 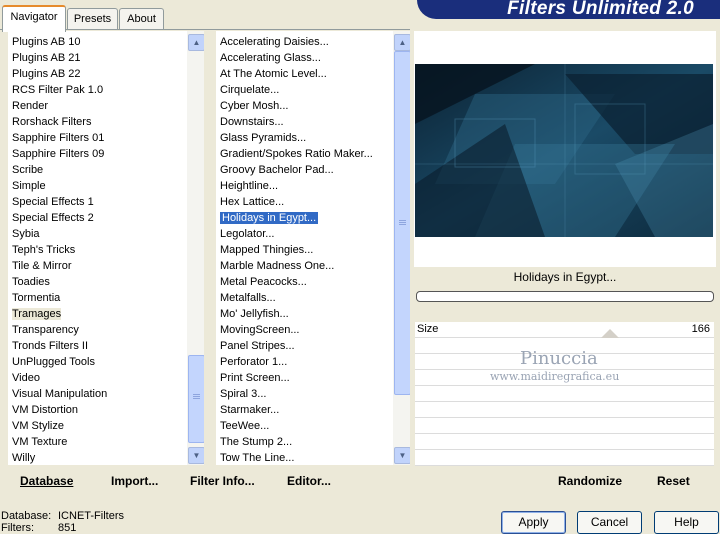 What do you see at coordinates (106, 106) in the screenshot?
I see `category-item: Render` at bounding box center [106, 106].